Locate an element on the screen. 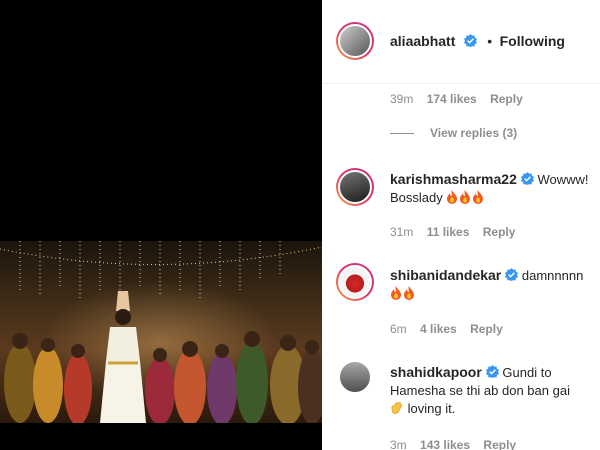 This screenshot has width=600, height=450. view-replies-button: View replies (3) is located at coordinates (453, 133).